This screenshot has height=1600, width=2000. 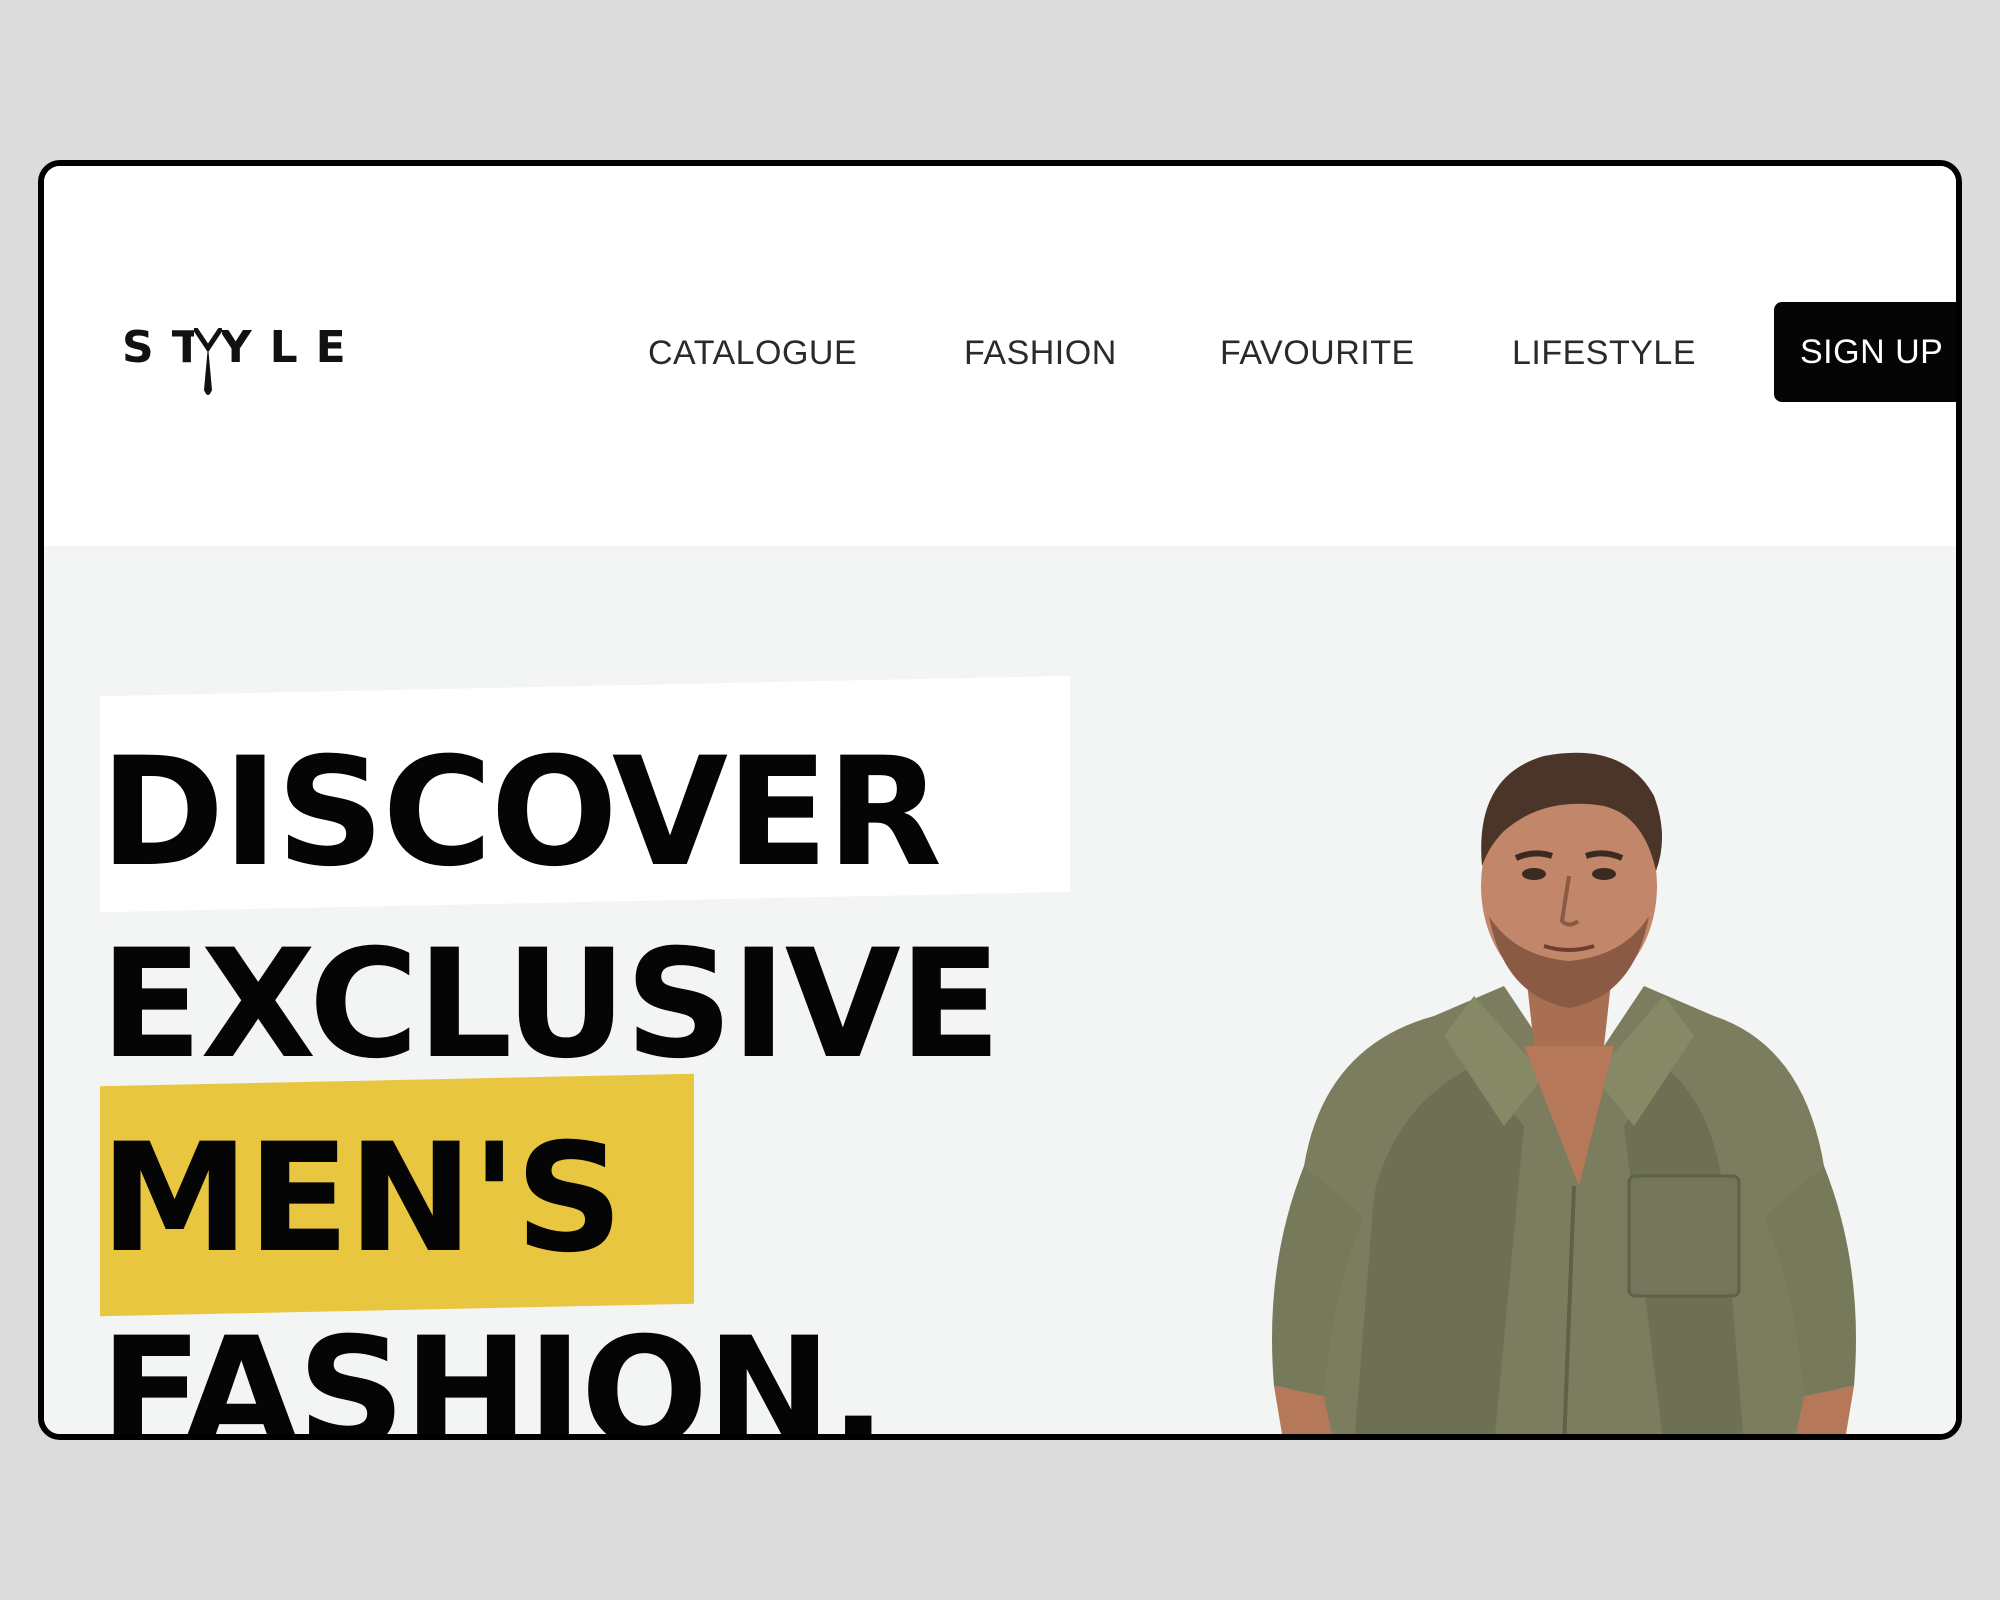 I want to click on headline-line-4: FASHION., so click(x=493, y=1373).